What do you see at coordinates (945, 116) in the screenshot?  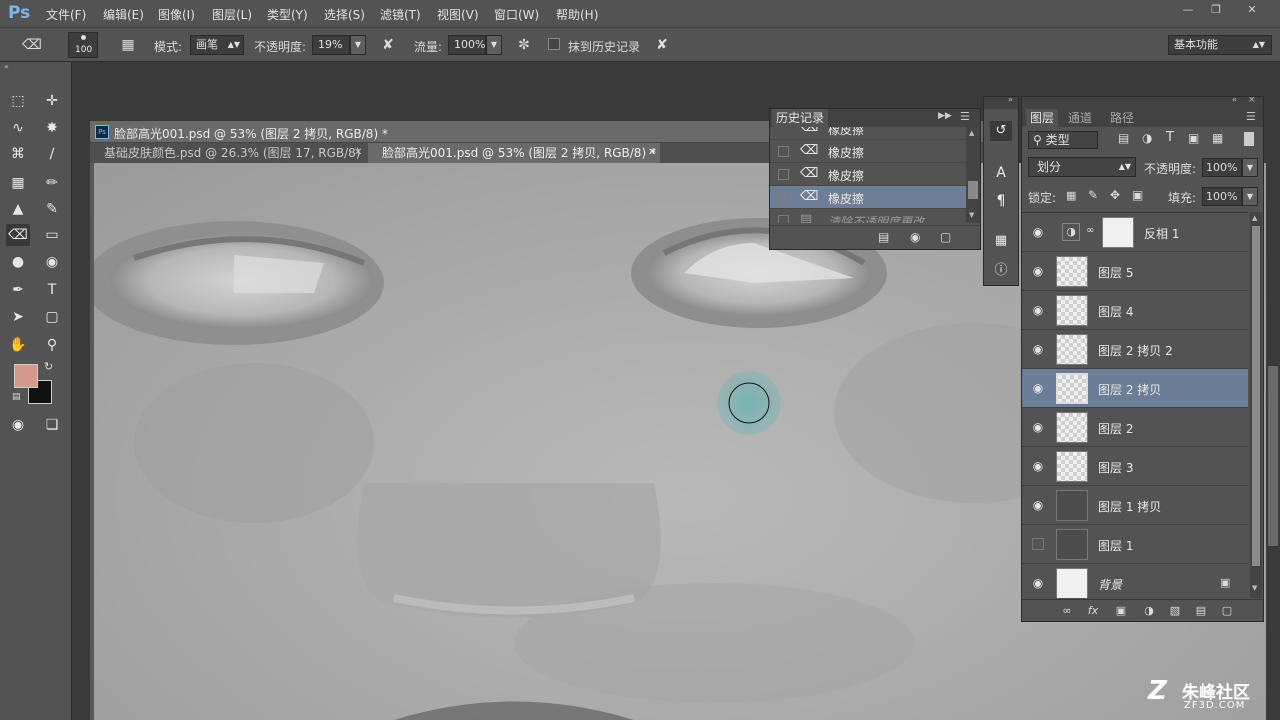 I see `panel-expand-icon: ▶▶` at bounding box center [945, 116].